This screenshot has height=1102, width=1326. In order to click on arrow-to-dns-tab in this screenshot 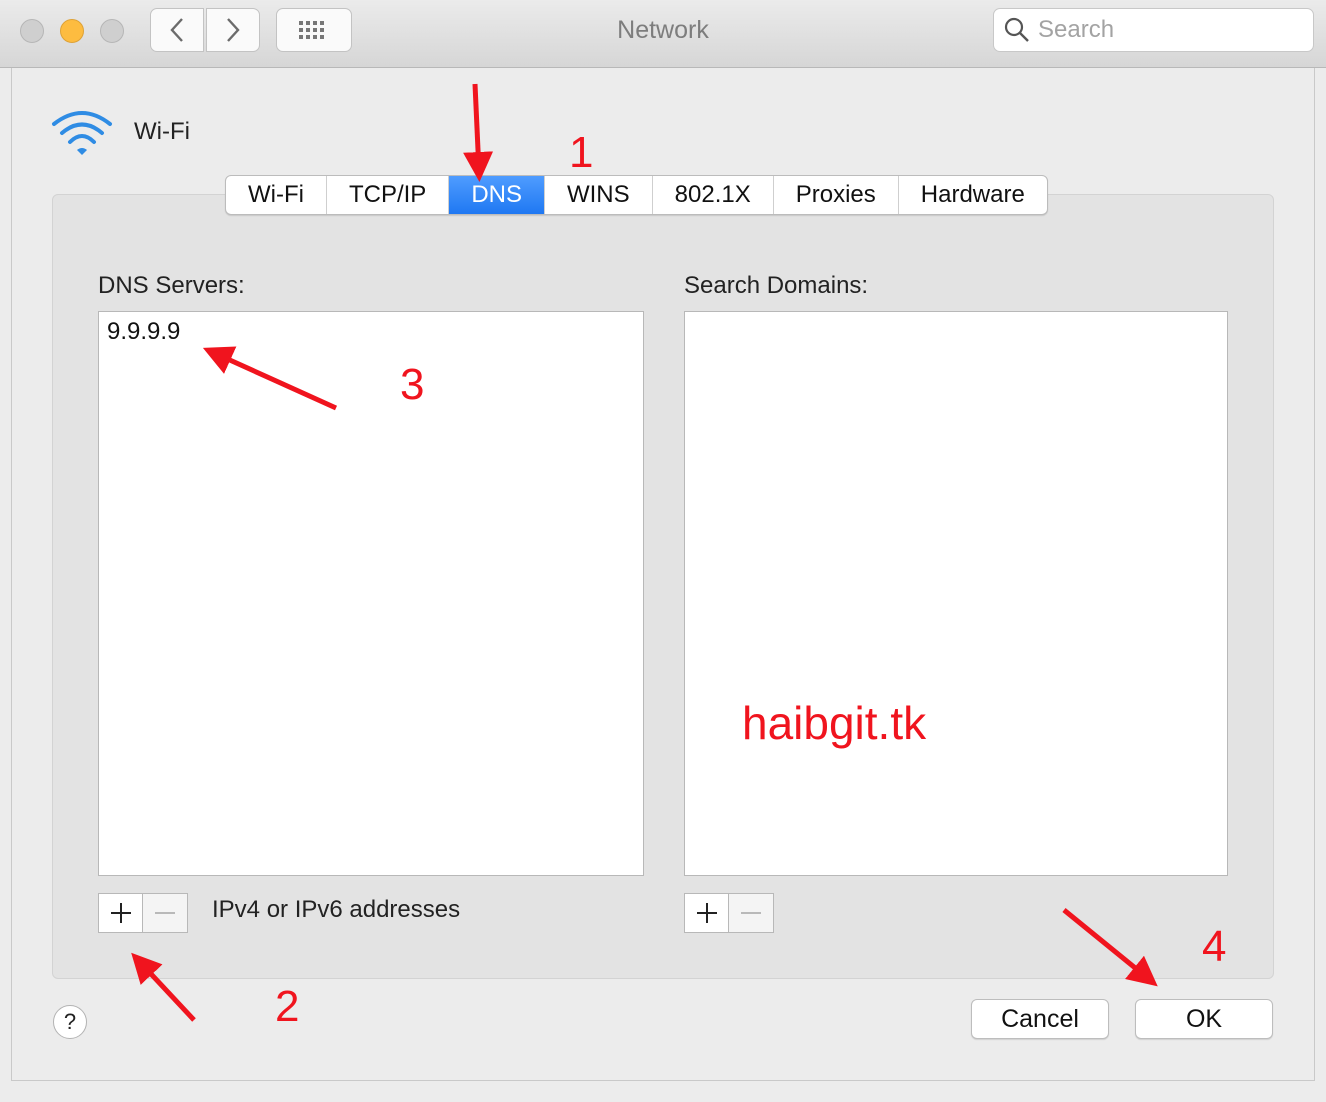, I will do `click(478, 132)`.